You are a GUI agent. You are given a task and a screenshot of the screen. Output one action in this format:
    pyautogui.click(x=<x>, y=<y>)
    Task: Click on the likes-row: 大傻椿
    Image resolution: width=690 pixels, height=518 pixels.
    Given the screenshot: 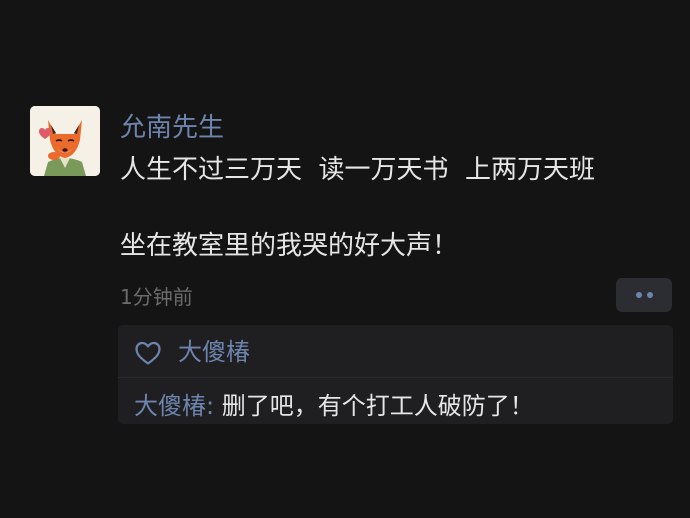 What is the action you would take?
    pyautogui.click(x=395, y=351)
    